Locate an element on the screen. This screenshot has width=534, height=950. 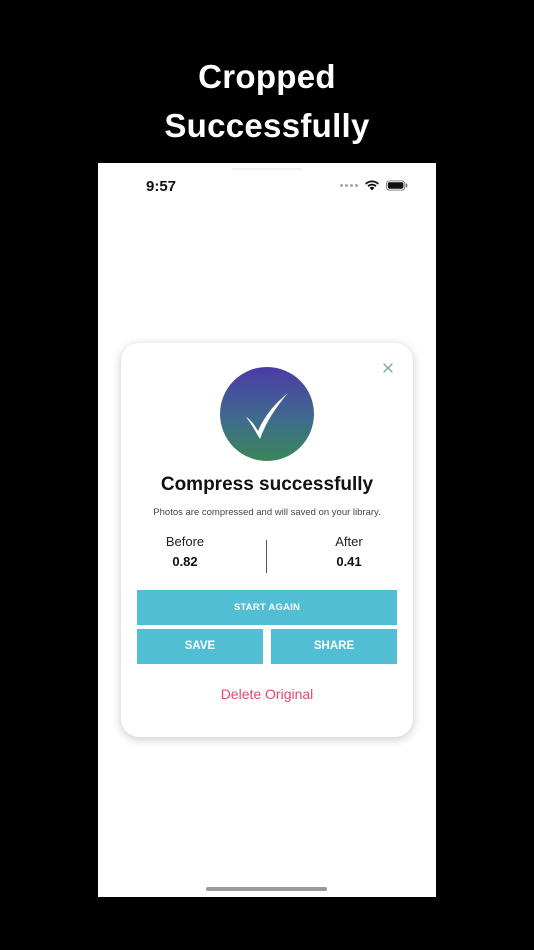
delete-original-button: Delete Original is located at coordinates (267, 694).